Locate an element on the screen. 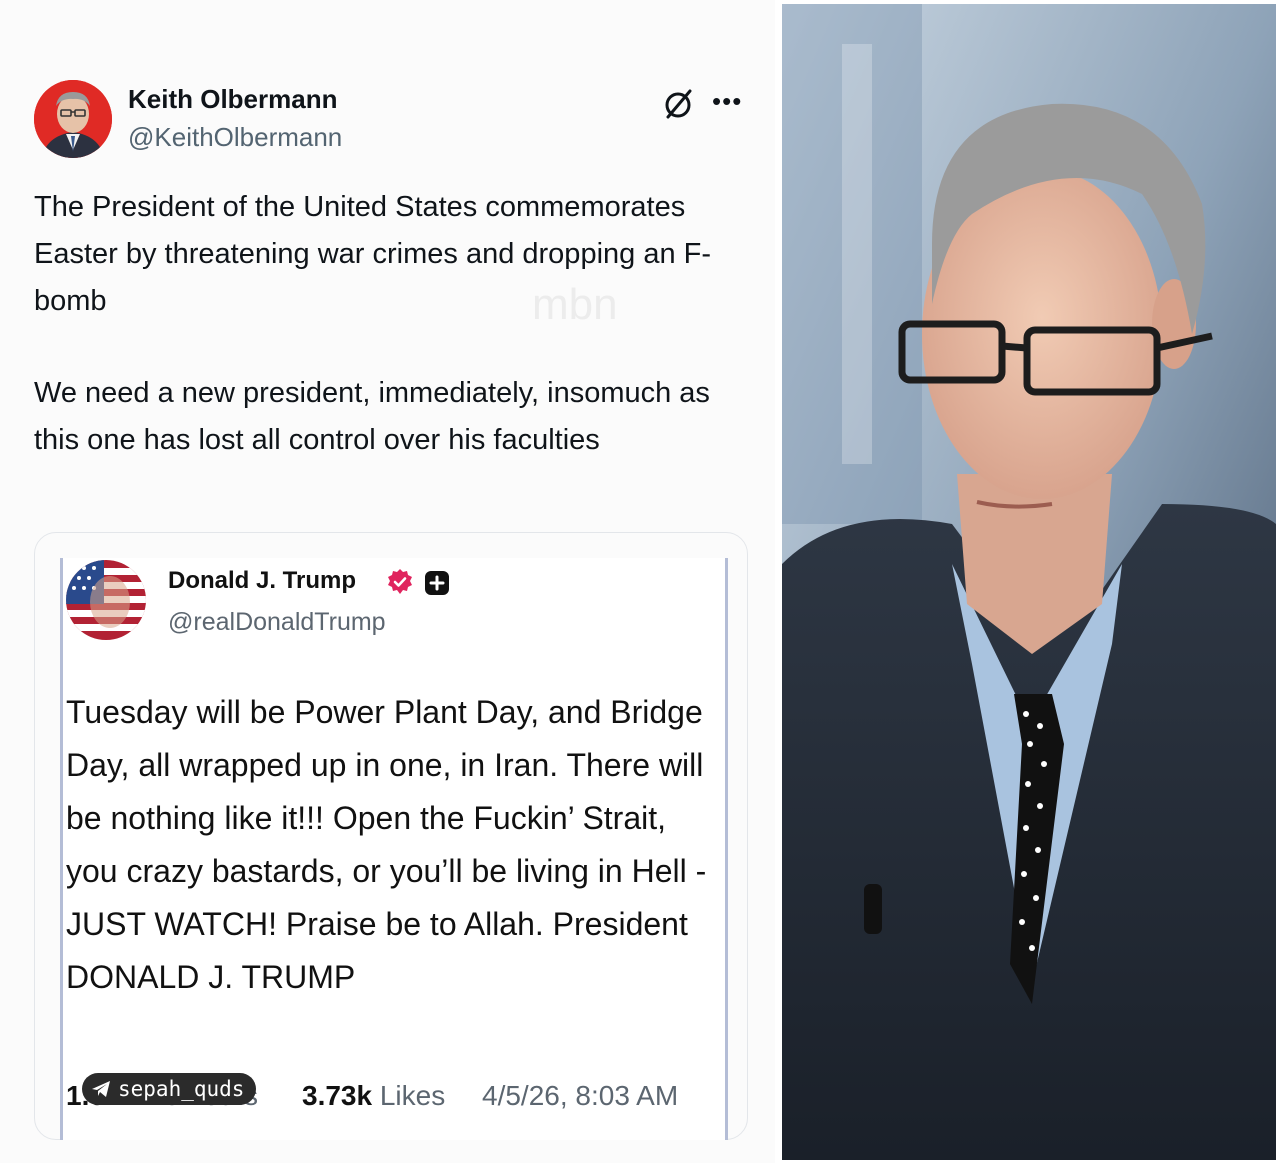 The height and width of the screenshot is (1163, 1280). likes-stat: 3.73k Likes is located at coordinates (373, 1096).